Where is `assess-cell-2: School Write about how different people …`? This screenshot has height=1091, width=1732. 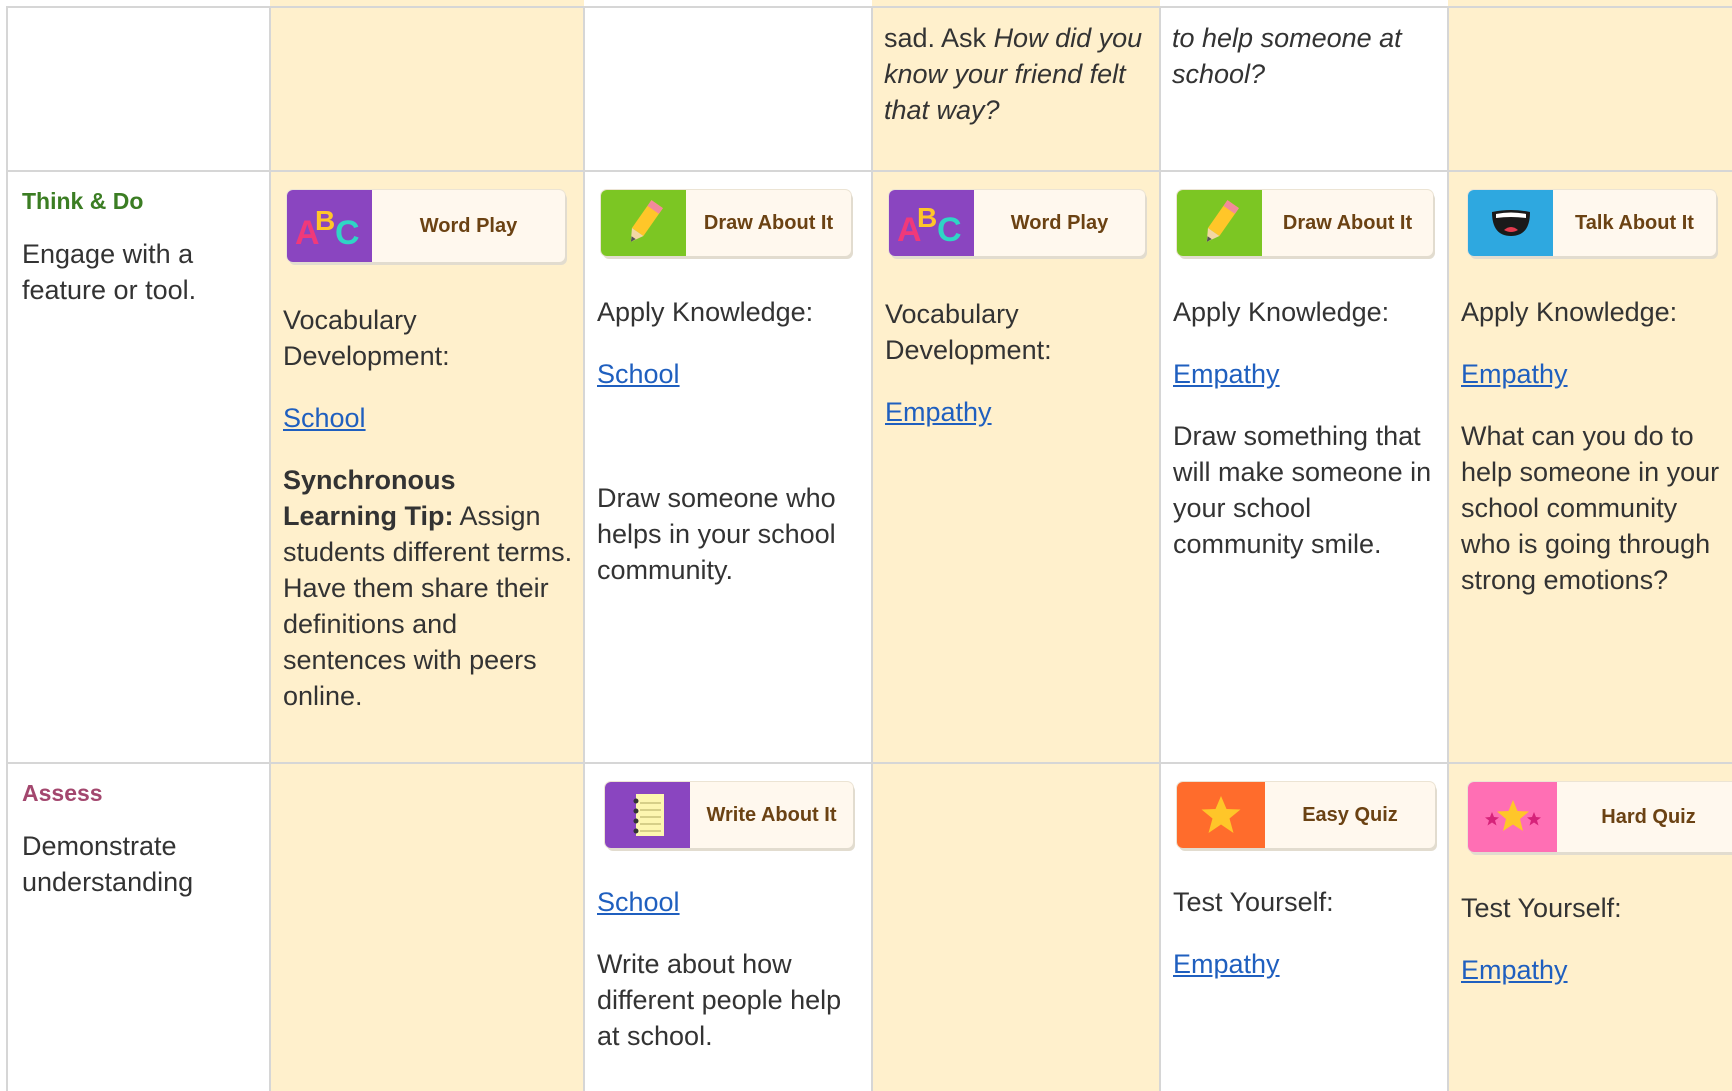 assess-cell-2: School Write about how different people … is located at coordinates (733, 969).